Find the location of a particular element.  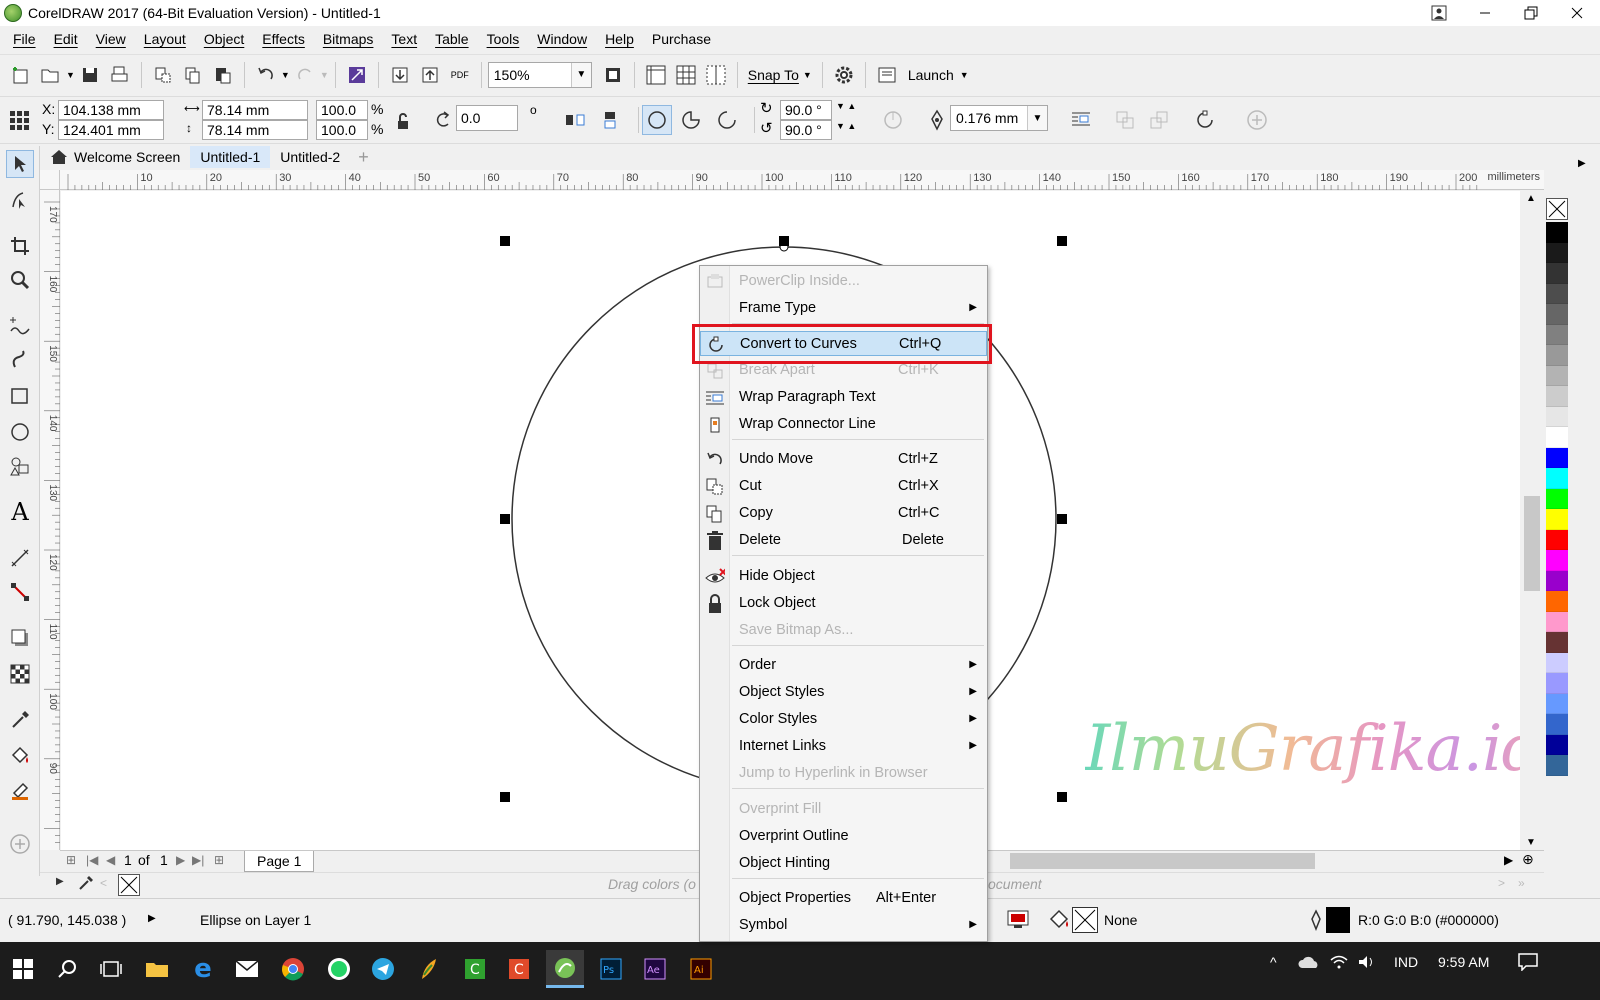

shape-tool-icon is located at coordinates (20, 200).